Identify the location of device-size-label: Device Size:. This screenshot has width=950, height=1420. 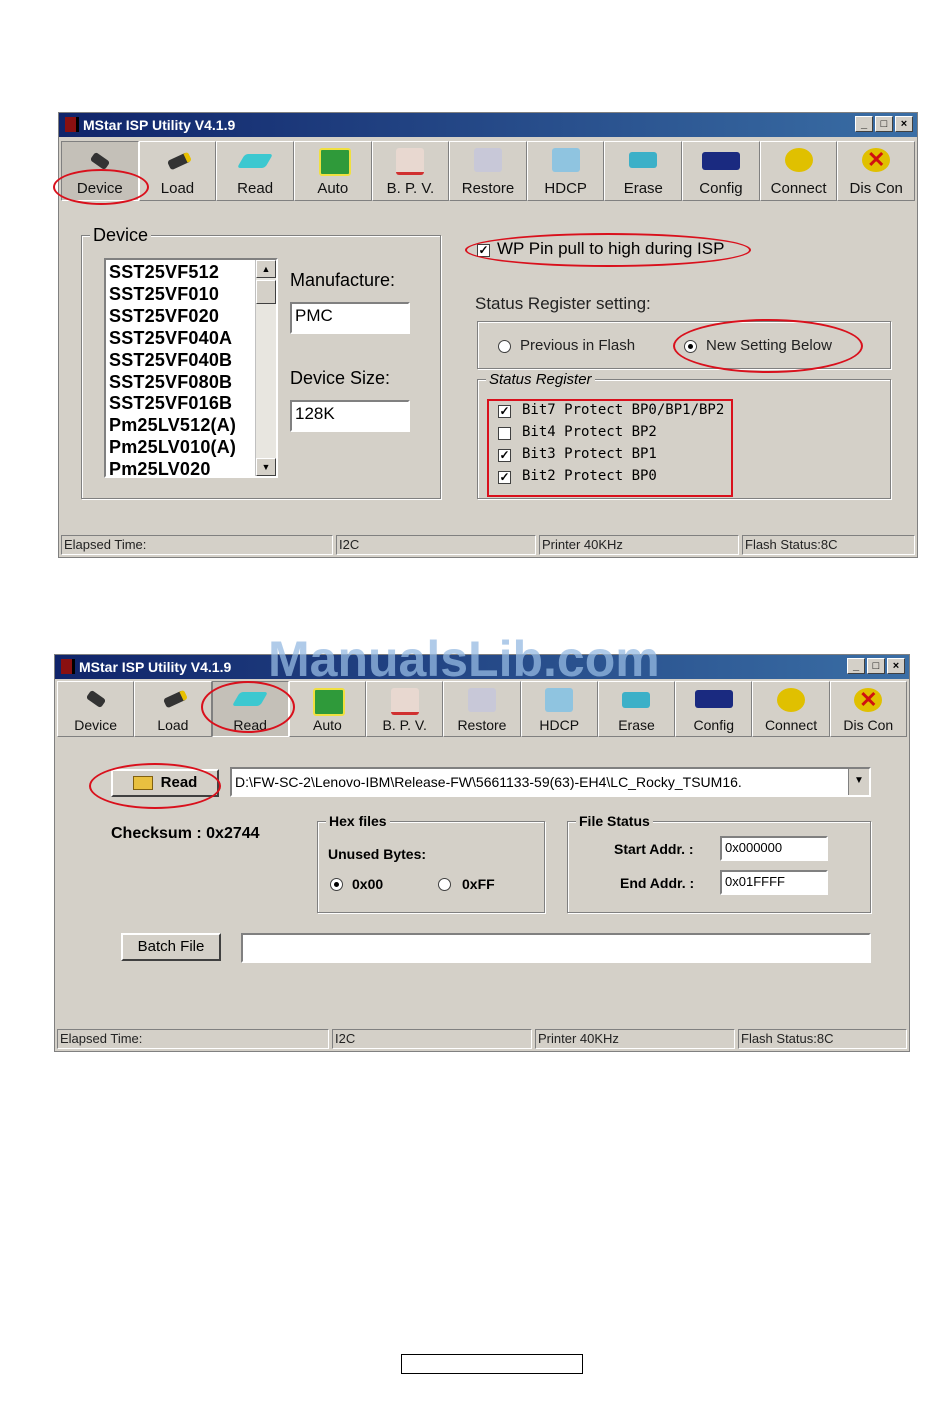
(340, 378).